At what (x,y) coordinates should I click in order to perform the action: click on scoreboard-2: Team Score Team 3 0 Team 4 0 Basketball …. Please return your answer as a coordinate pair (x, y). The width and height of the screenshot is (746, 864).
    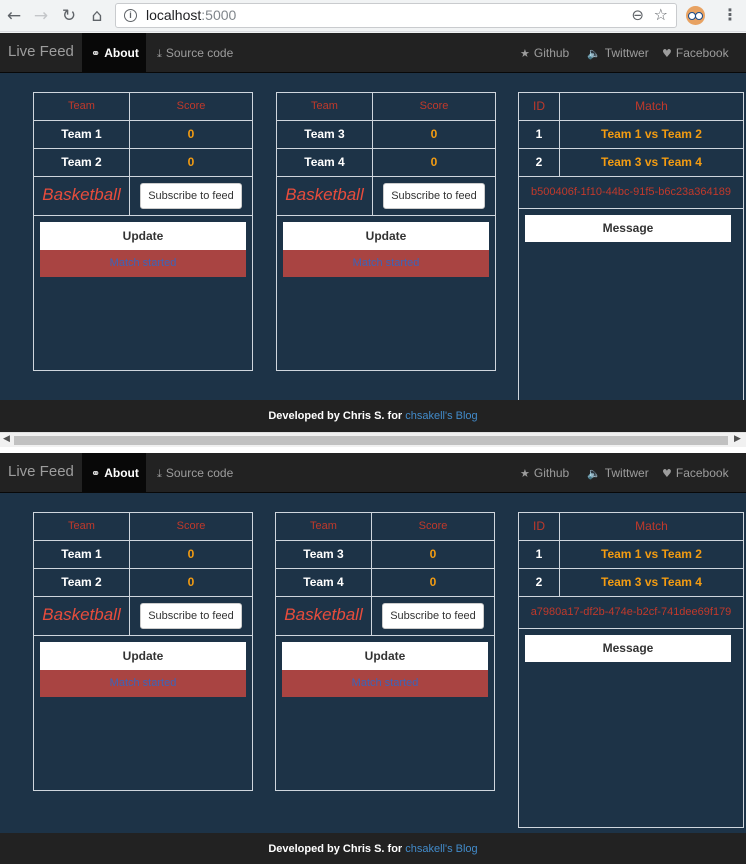
    Looking at the image, I should click on (386, 231).